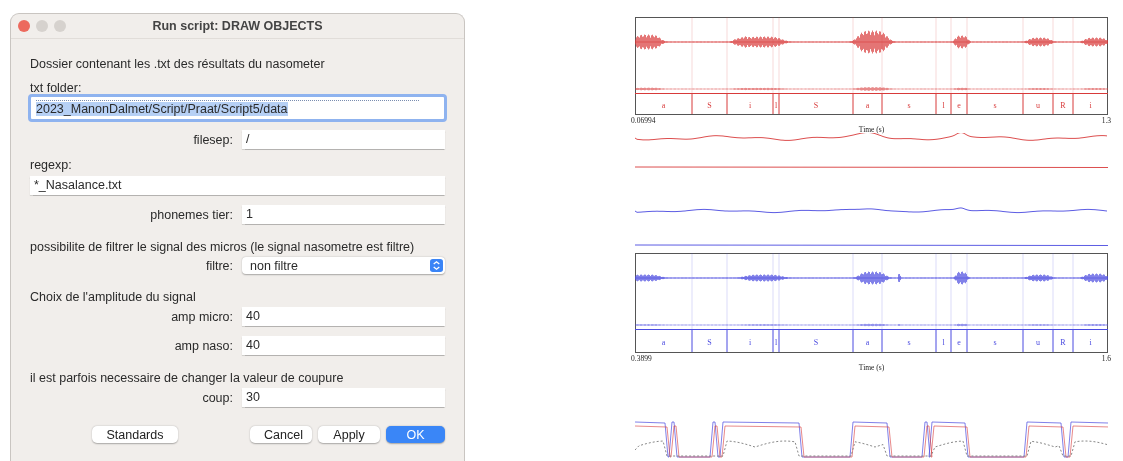  What do you see at coordinates (42, 26) in the screenshot?
I see `minimize-button` at bounding box center [42, 26].